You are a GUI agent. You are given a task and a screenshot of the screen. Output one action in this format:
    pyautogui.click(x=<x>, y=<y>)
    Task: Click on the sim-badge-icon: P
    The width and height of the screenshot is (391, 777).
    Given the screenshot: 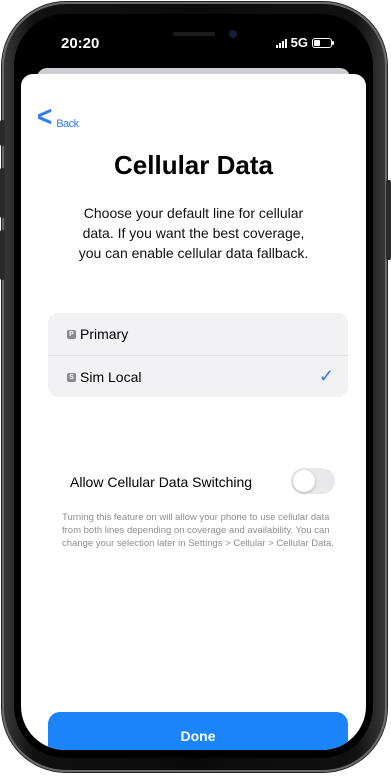 What is the action you would take?
    pyautogui.click(x=71, y=334)
    